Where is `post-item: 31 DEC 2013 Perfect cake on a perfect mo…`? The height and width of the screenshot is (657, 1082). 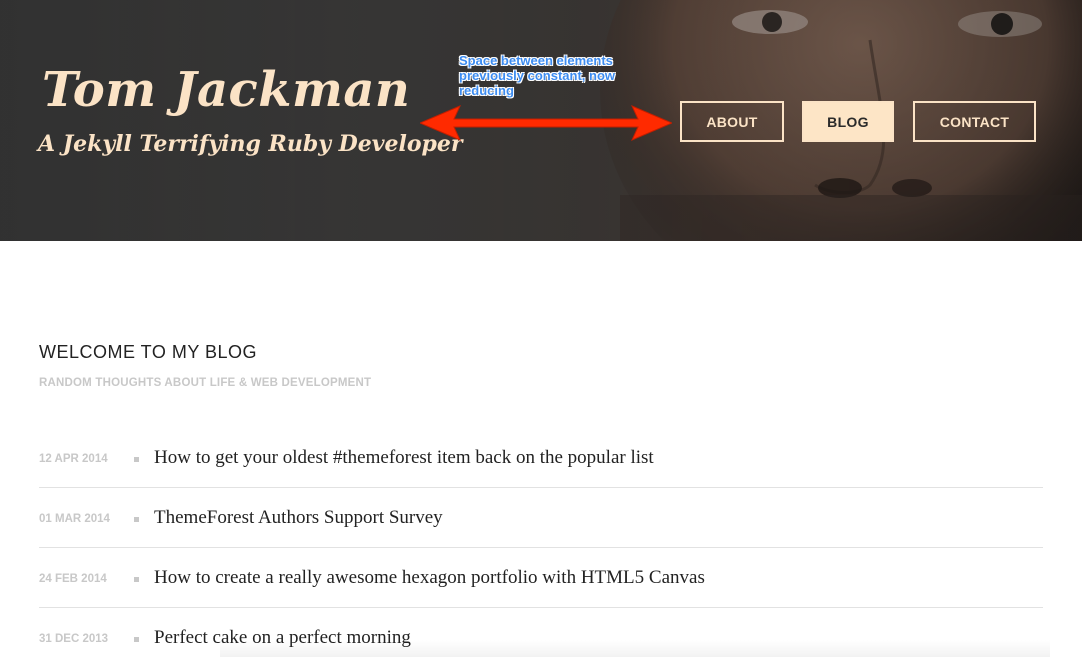
post-item: 31 DEC 2013 Perfect cake on a perfect mo… is located at coordinates (541, 632).